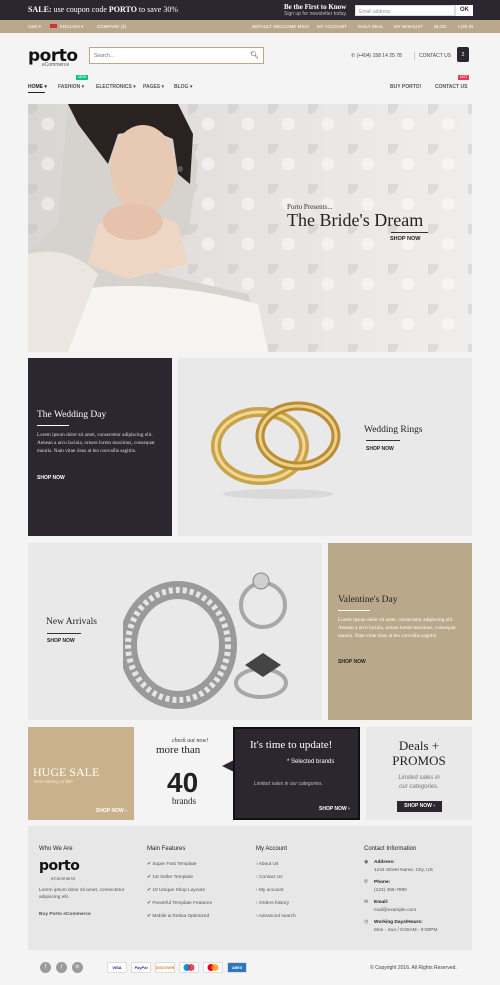 The height and width of the screenshot is (985, 500). What do you see at coordinates (366, 902) in the screenshot?
I see `envelope-icon: ✉` at bounding box center [366, 902].